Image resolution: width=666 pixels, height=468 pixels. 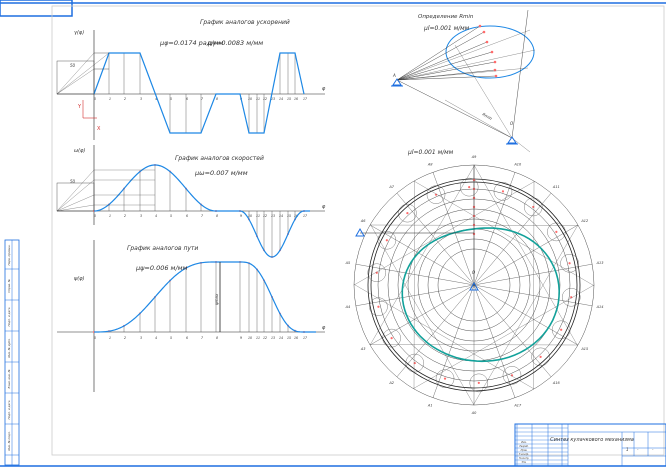 What do you see at coordinates (584, 349) in the screenshot?
I see `cam-ray-label: A15` at bounding box center [584, 349].